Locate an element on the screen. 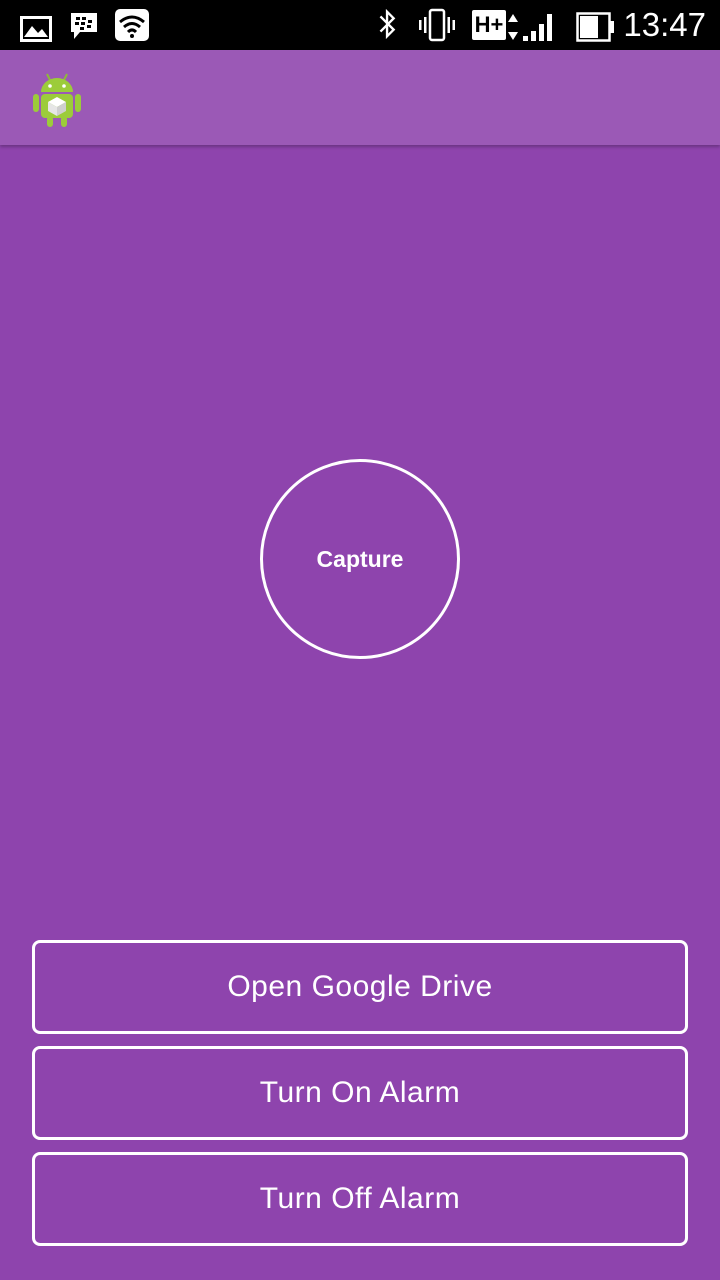  capture-label: Capture is located at coordinates (360, 558).